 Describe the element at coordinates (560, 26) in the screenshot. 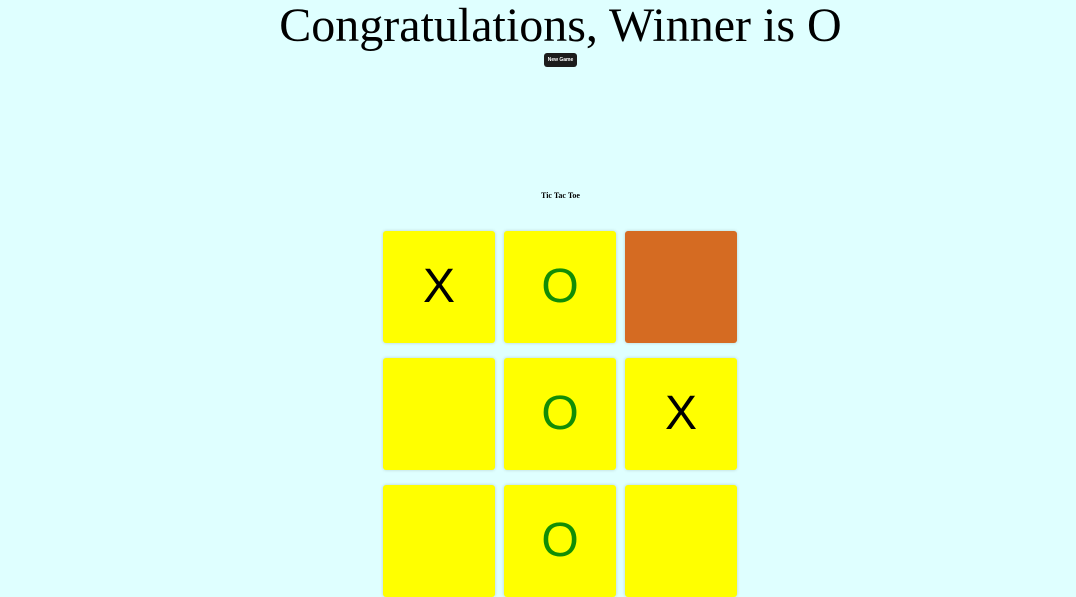

I see `winner-message: Congratulations, Winner is O` at that location.